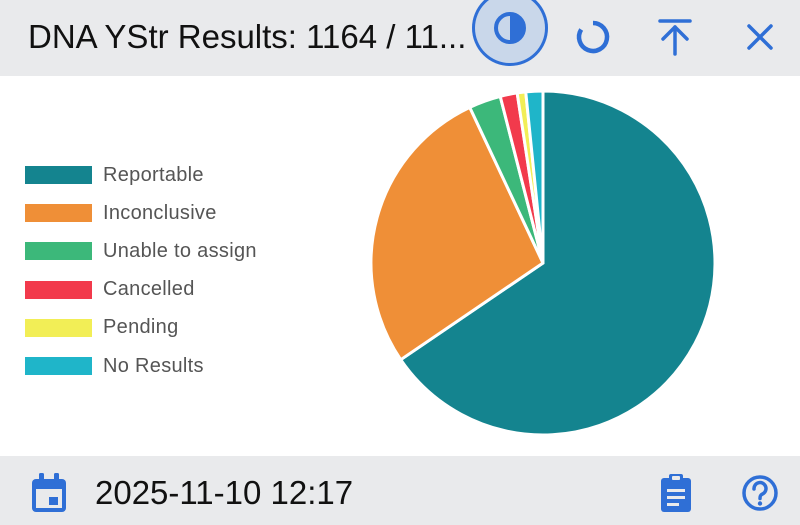  I want to click on calendar-icon, so click(49, 492).